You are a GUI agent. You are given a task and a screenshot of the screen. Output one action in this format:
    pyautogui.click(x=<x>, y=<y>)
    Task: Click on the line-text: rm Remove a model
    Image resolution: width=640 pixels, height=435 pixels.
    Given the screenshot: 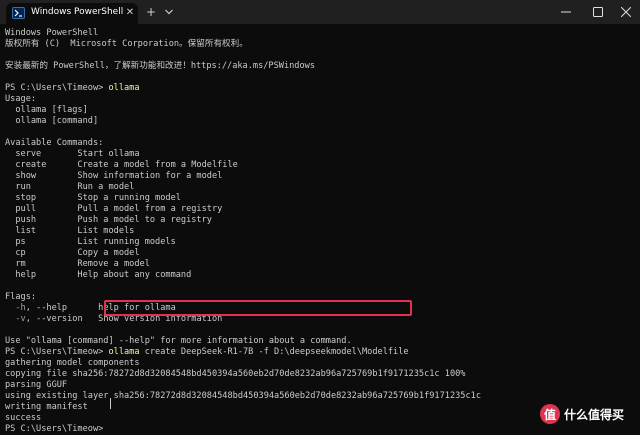 What is the action you would take?
    pyautogui.click(x=77, y=264)
    